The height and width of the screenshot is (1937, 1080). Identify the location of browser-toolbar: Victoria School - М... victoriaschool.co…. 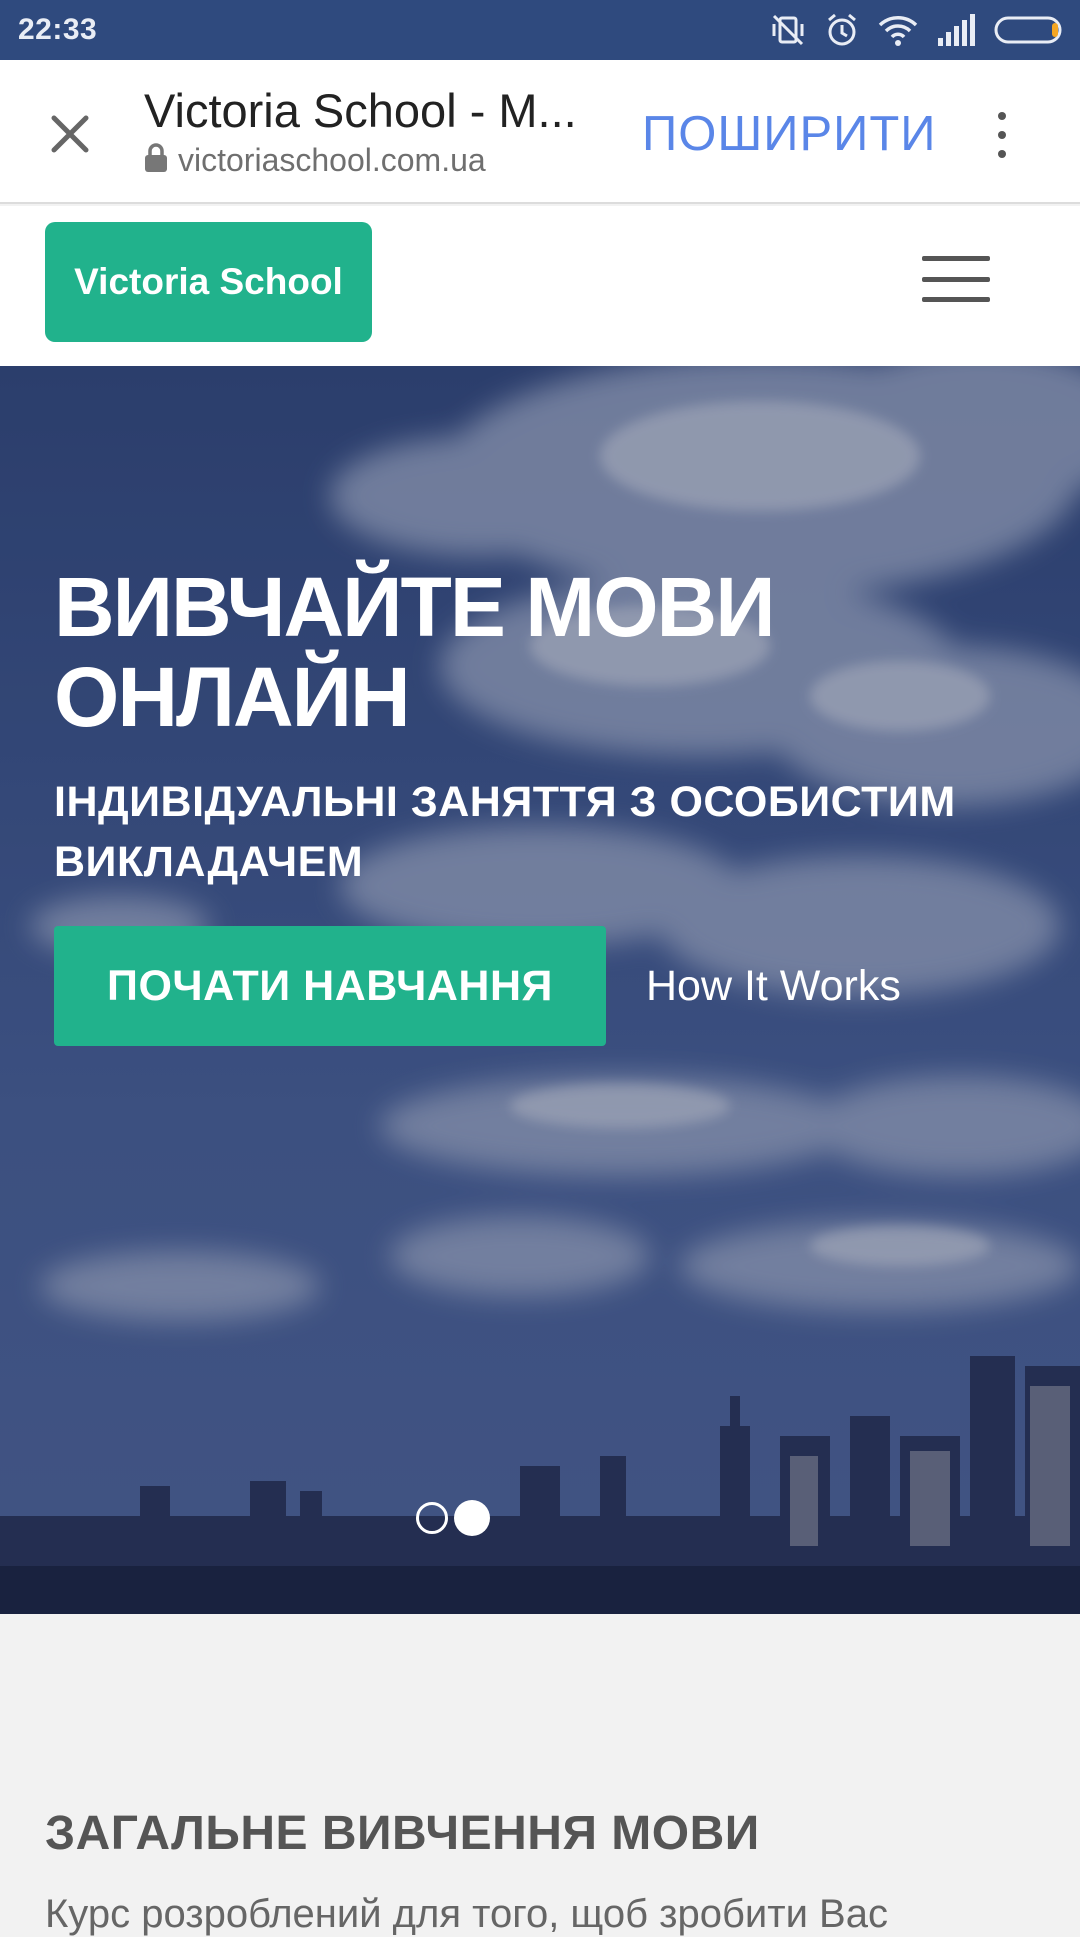
(540, 132).